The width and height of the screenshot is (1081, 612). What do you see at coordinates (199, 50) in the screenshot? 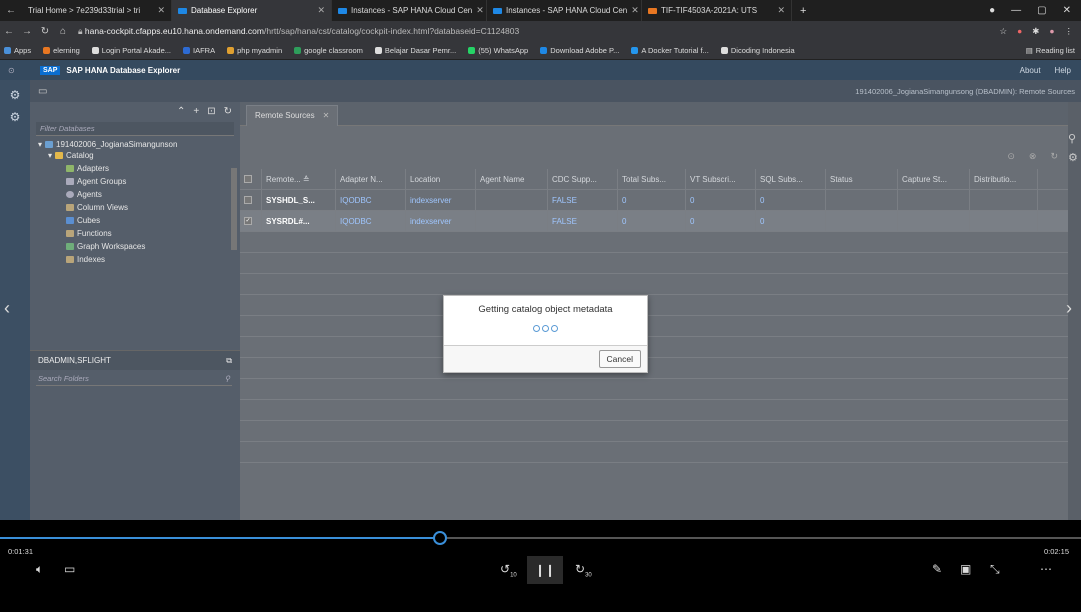
I see `bookmark: IAFRA` at bounding box center [199, 50].